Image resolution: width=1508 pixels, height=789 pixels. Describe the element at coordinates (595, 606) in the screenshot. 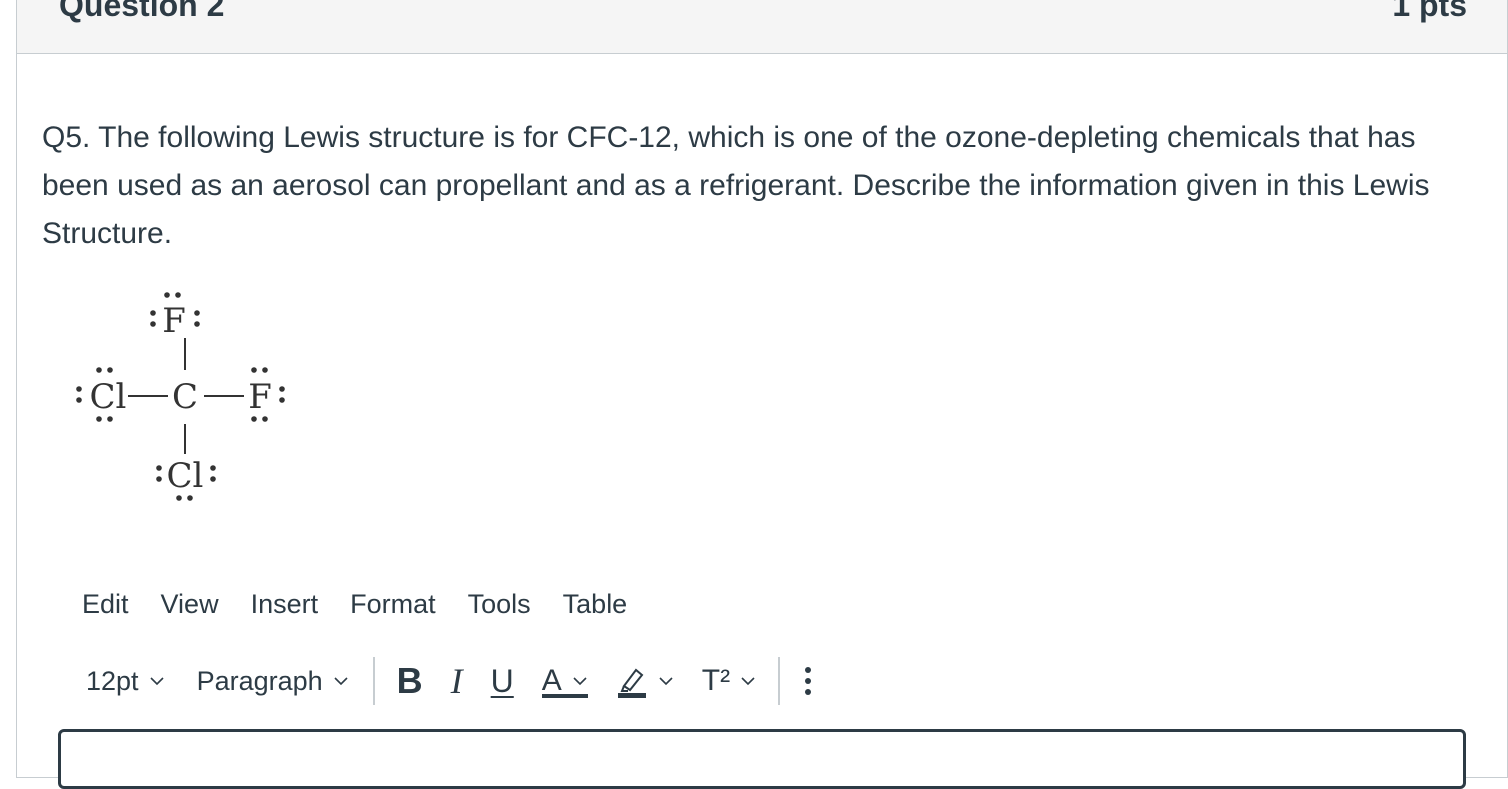

I see `menu-table: Table` at that location.